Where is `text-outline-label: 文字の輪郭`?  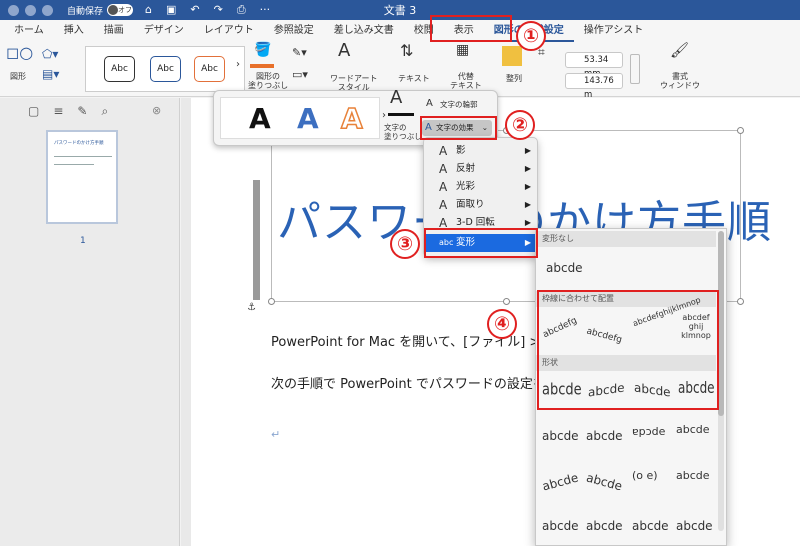 text-outline-label: 文字の輪郭 is located at coordinates (459, 104).